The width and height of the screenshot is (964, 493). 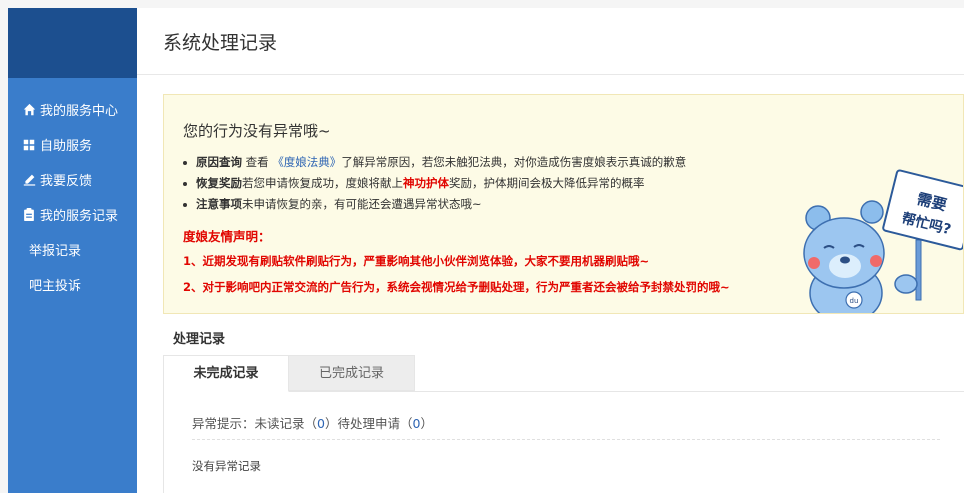 I want to click on declaration-title: 度娘友情声明：, so click(x=227, y=236).